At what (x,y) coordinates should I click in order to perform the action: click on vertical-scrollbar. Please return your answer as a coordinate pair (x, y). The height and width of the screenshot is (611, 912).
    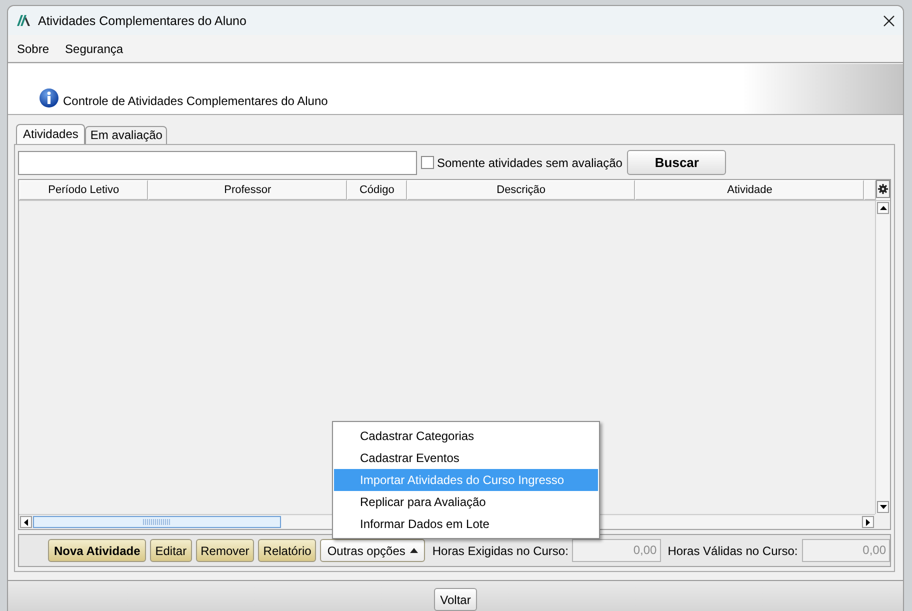
    Looking at the image, I should click on (882, 357).